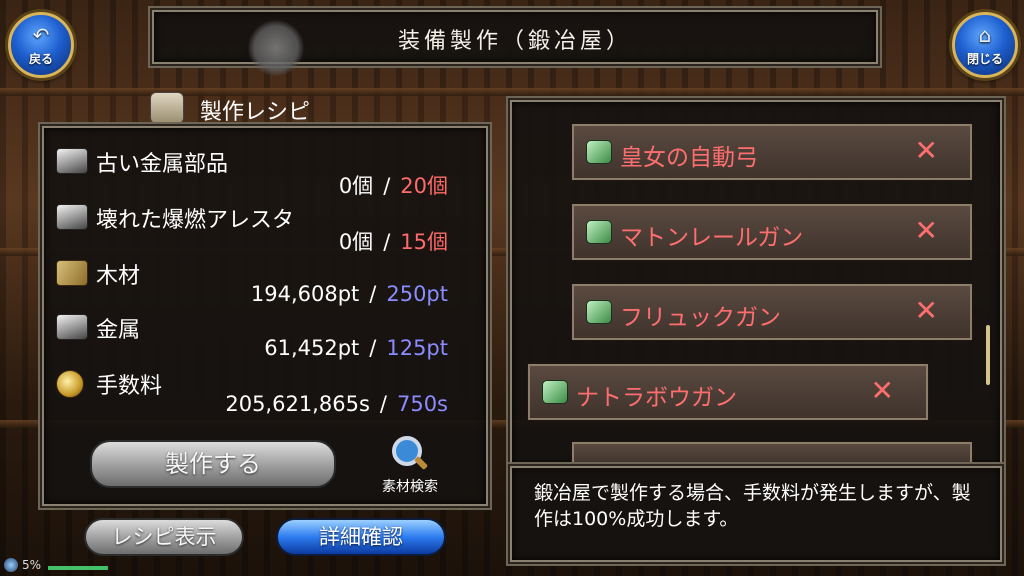  What do you see at coordinates (213, 464) in the screenshot?
I see `craft-button: 製作する` at bounding box center [213, 464].